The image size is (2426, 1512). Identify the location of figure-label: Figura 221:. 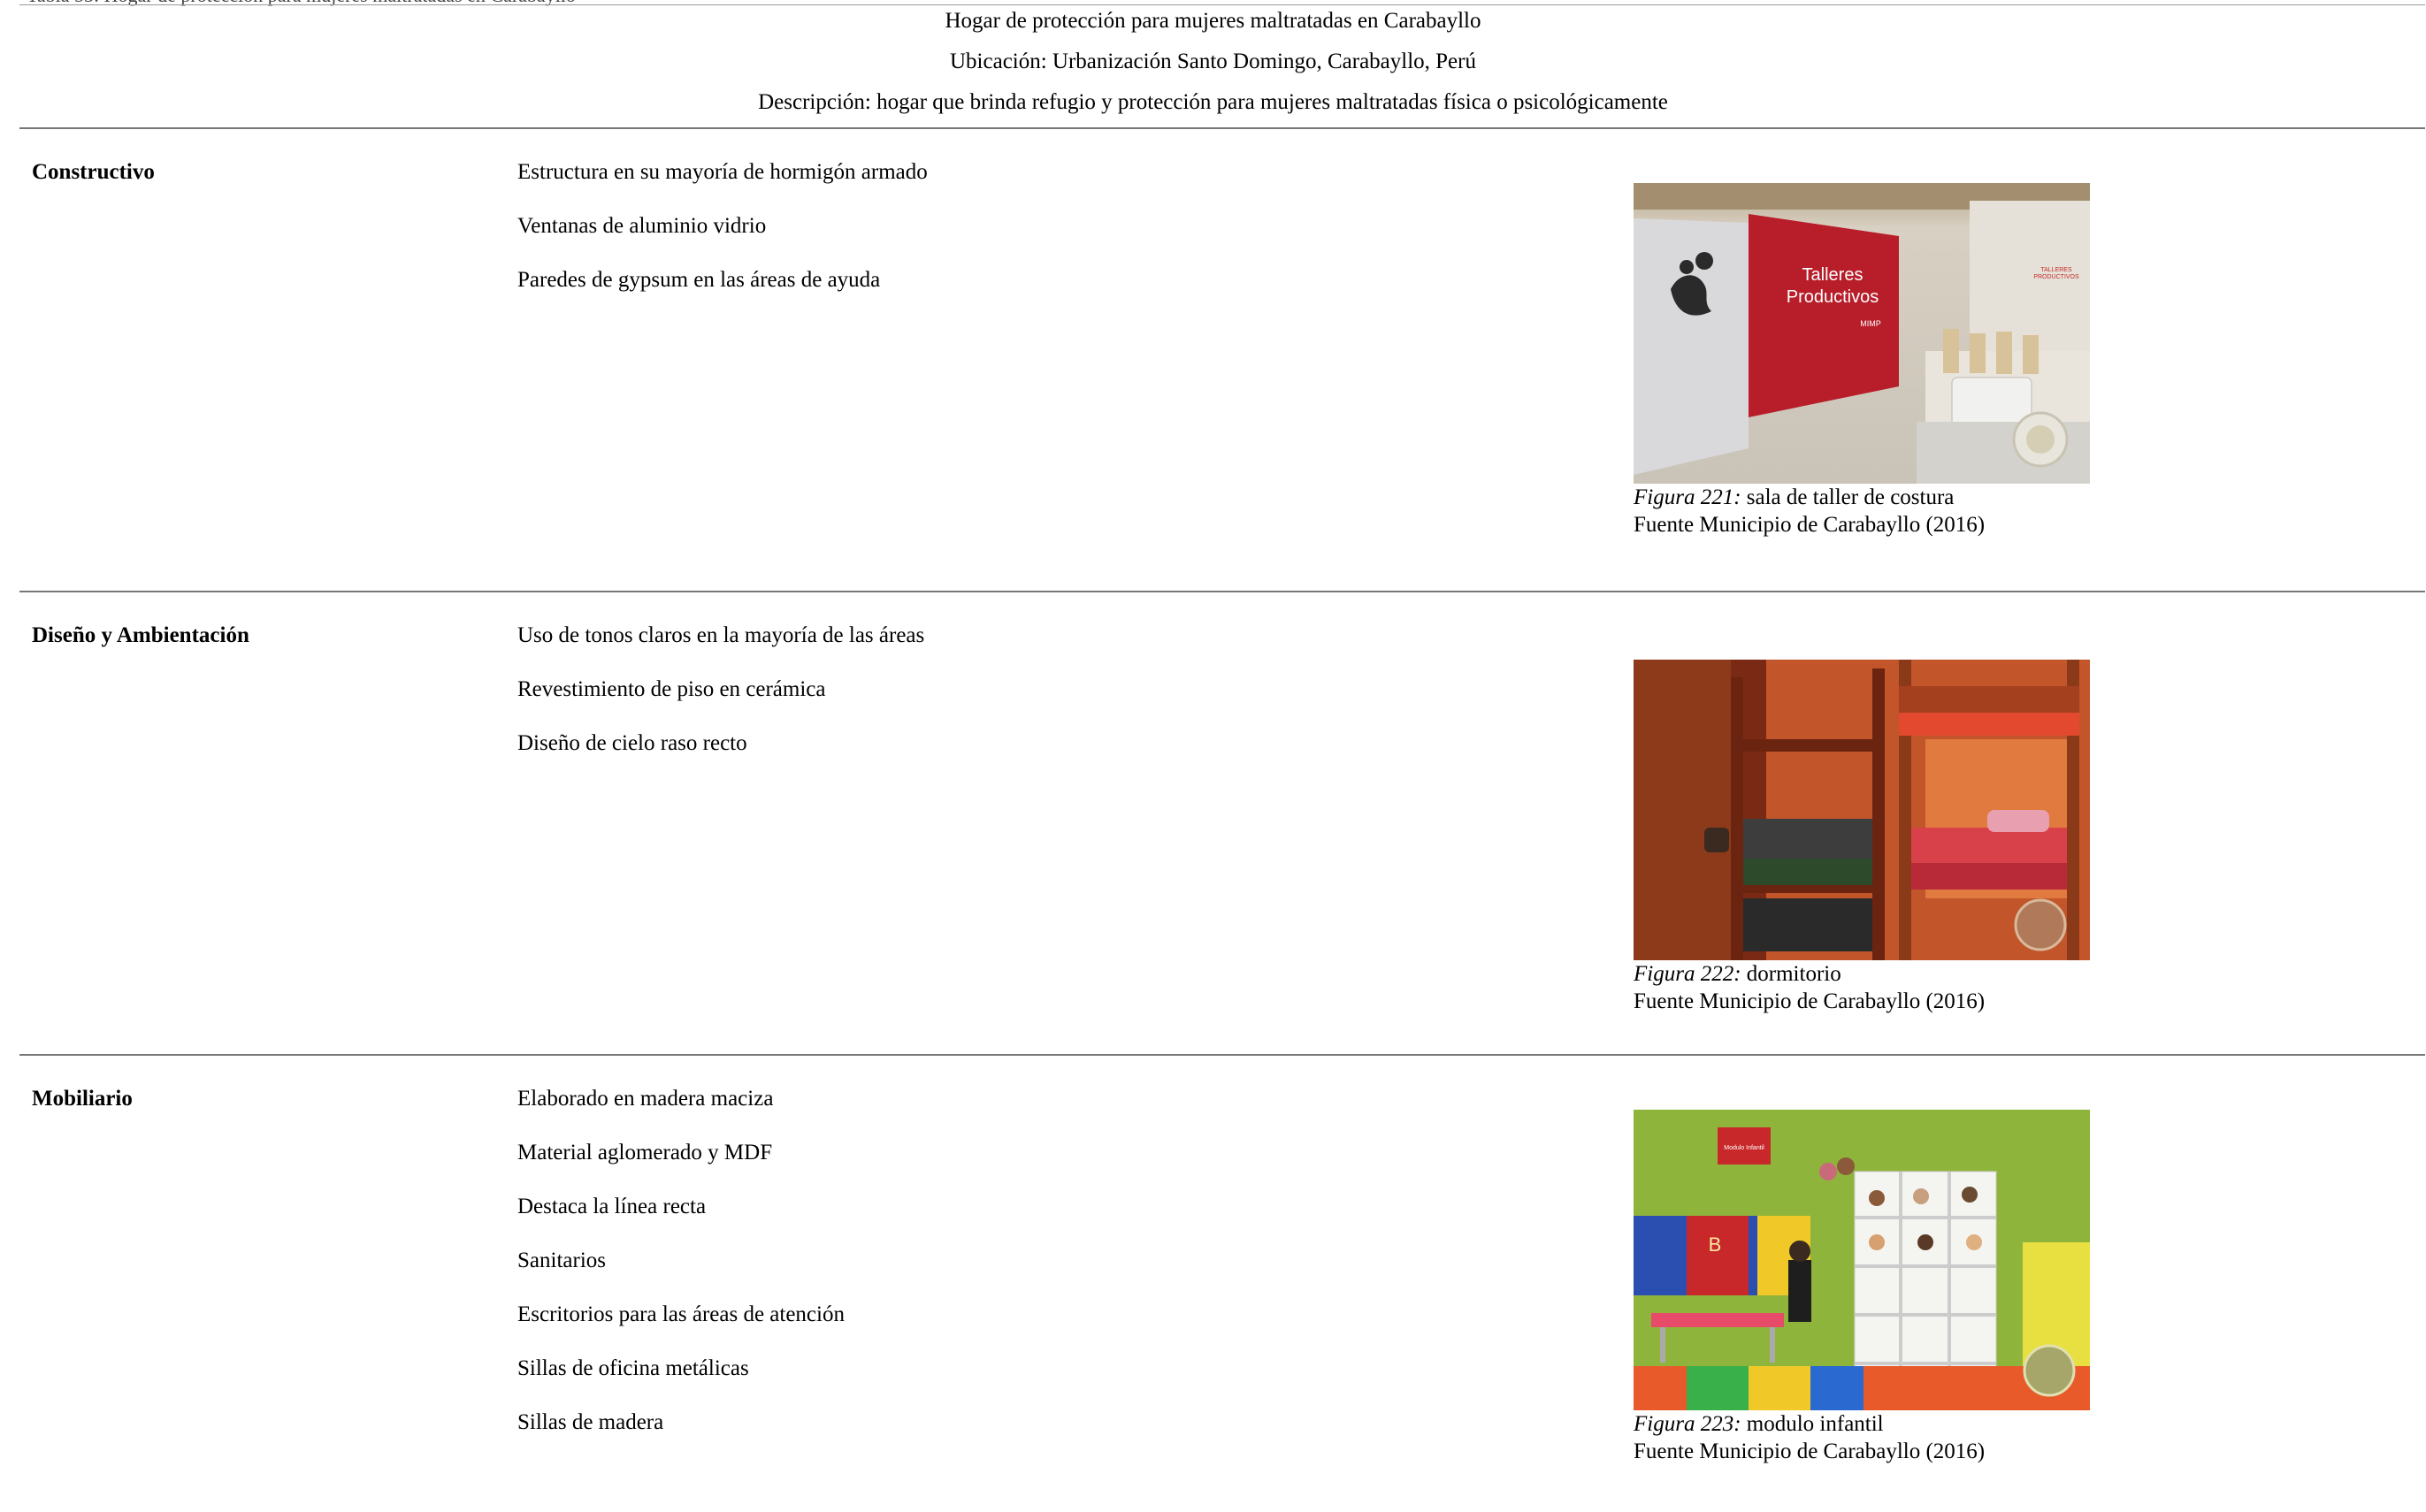
(1687, 497).